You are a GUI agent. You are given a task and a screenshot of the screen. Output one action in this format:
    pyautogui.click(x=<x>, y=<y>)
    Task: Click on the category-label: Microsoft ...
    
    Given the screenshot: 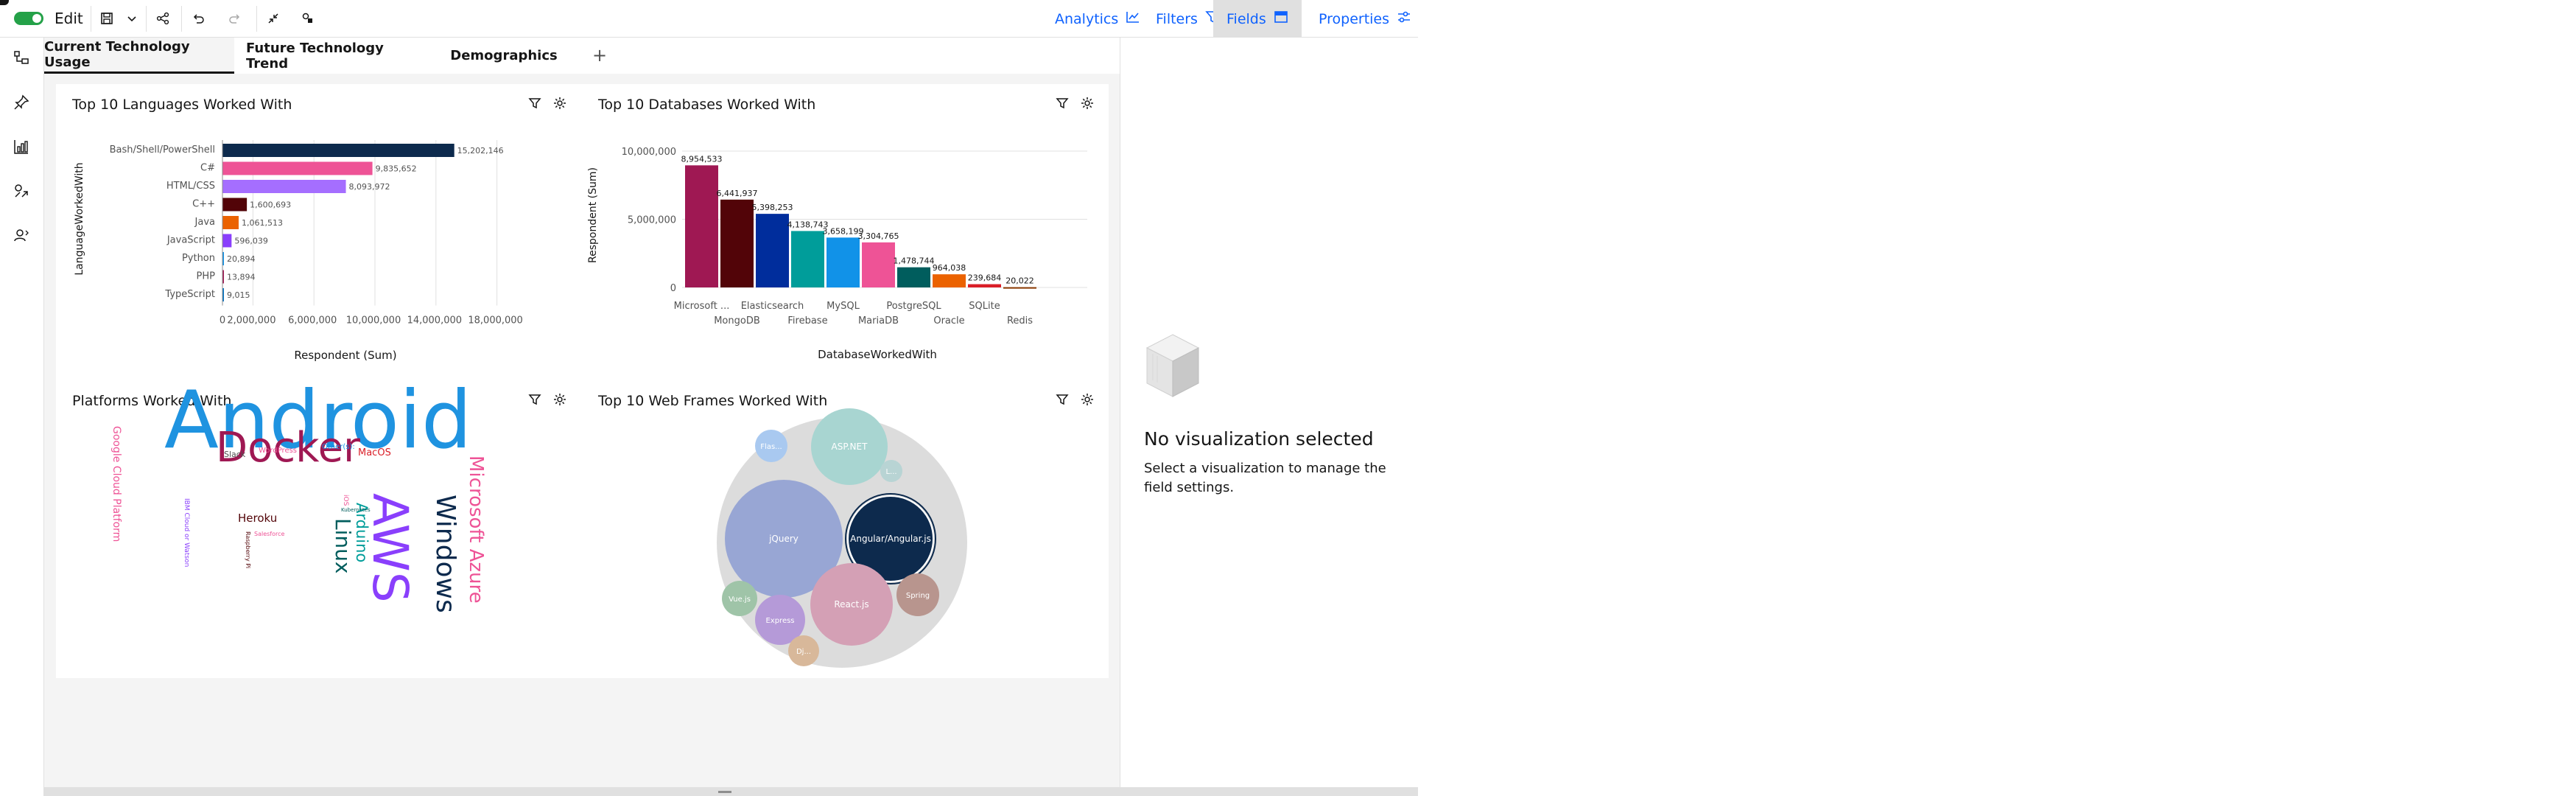 What is the action you would take?
    pyautogui.click(x=702, y=307)
    